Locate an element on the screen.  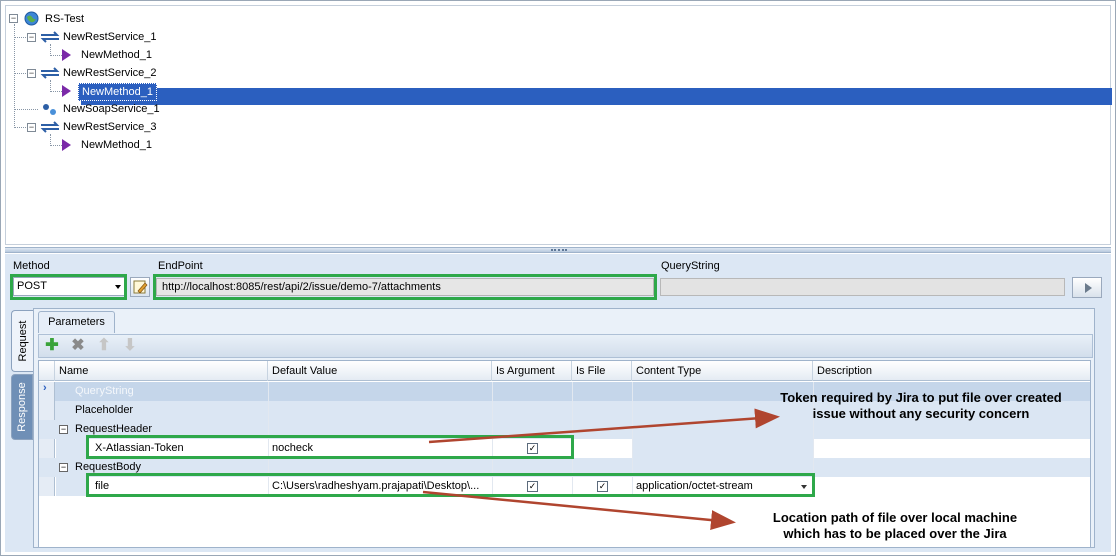
tree-item-rest-service-3: NewRestService_3 is located at coordinates (110, 127).